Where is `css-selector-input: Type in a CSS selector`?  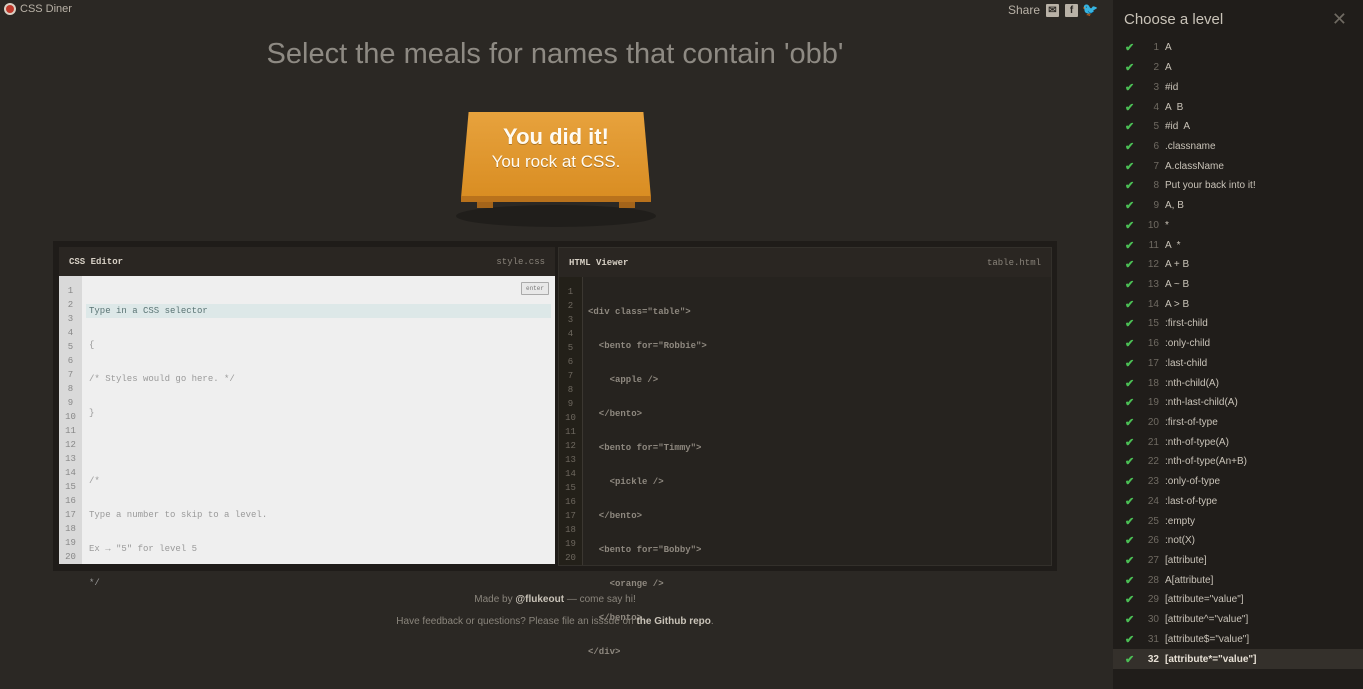 css-selector-input: Type in a CSS selector is located at coordinates (318, 311).